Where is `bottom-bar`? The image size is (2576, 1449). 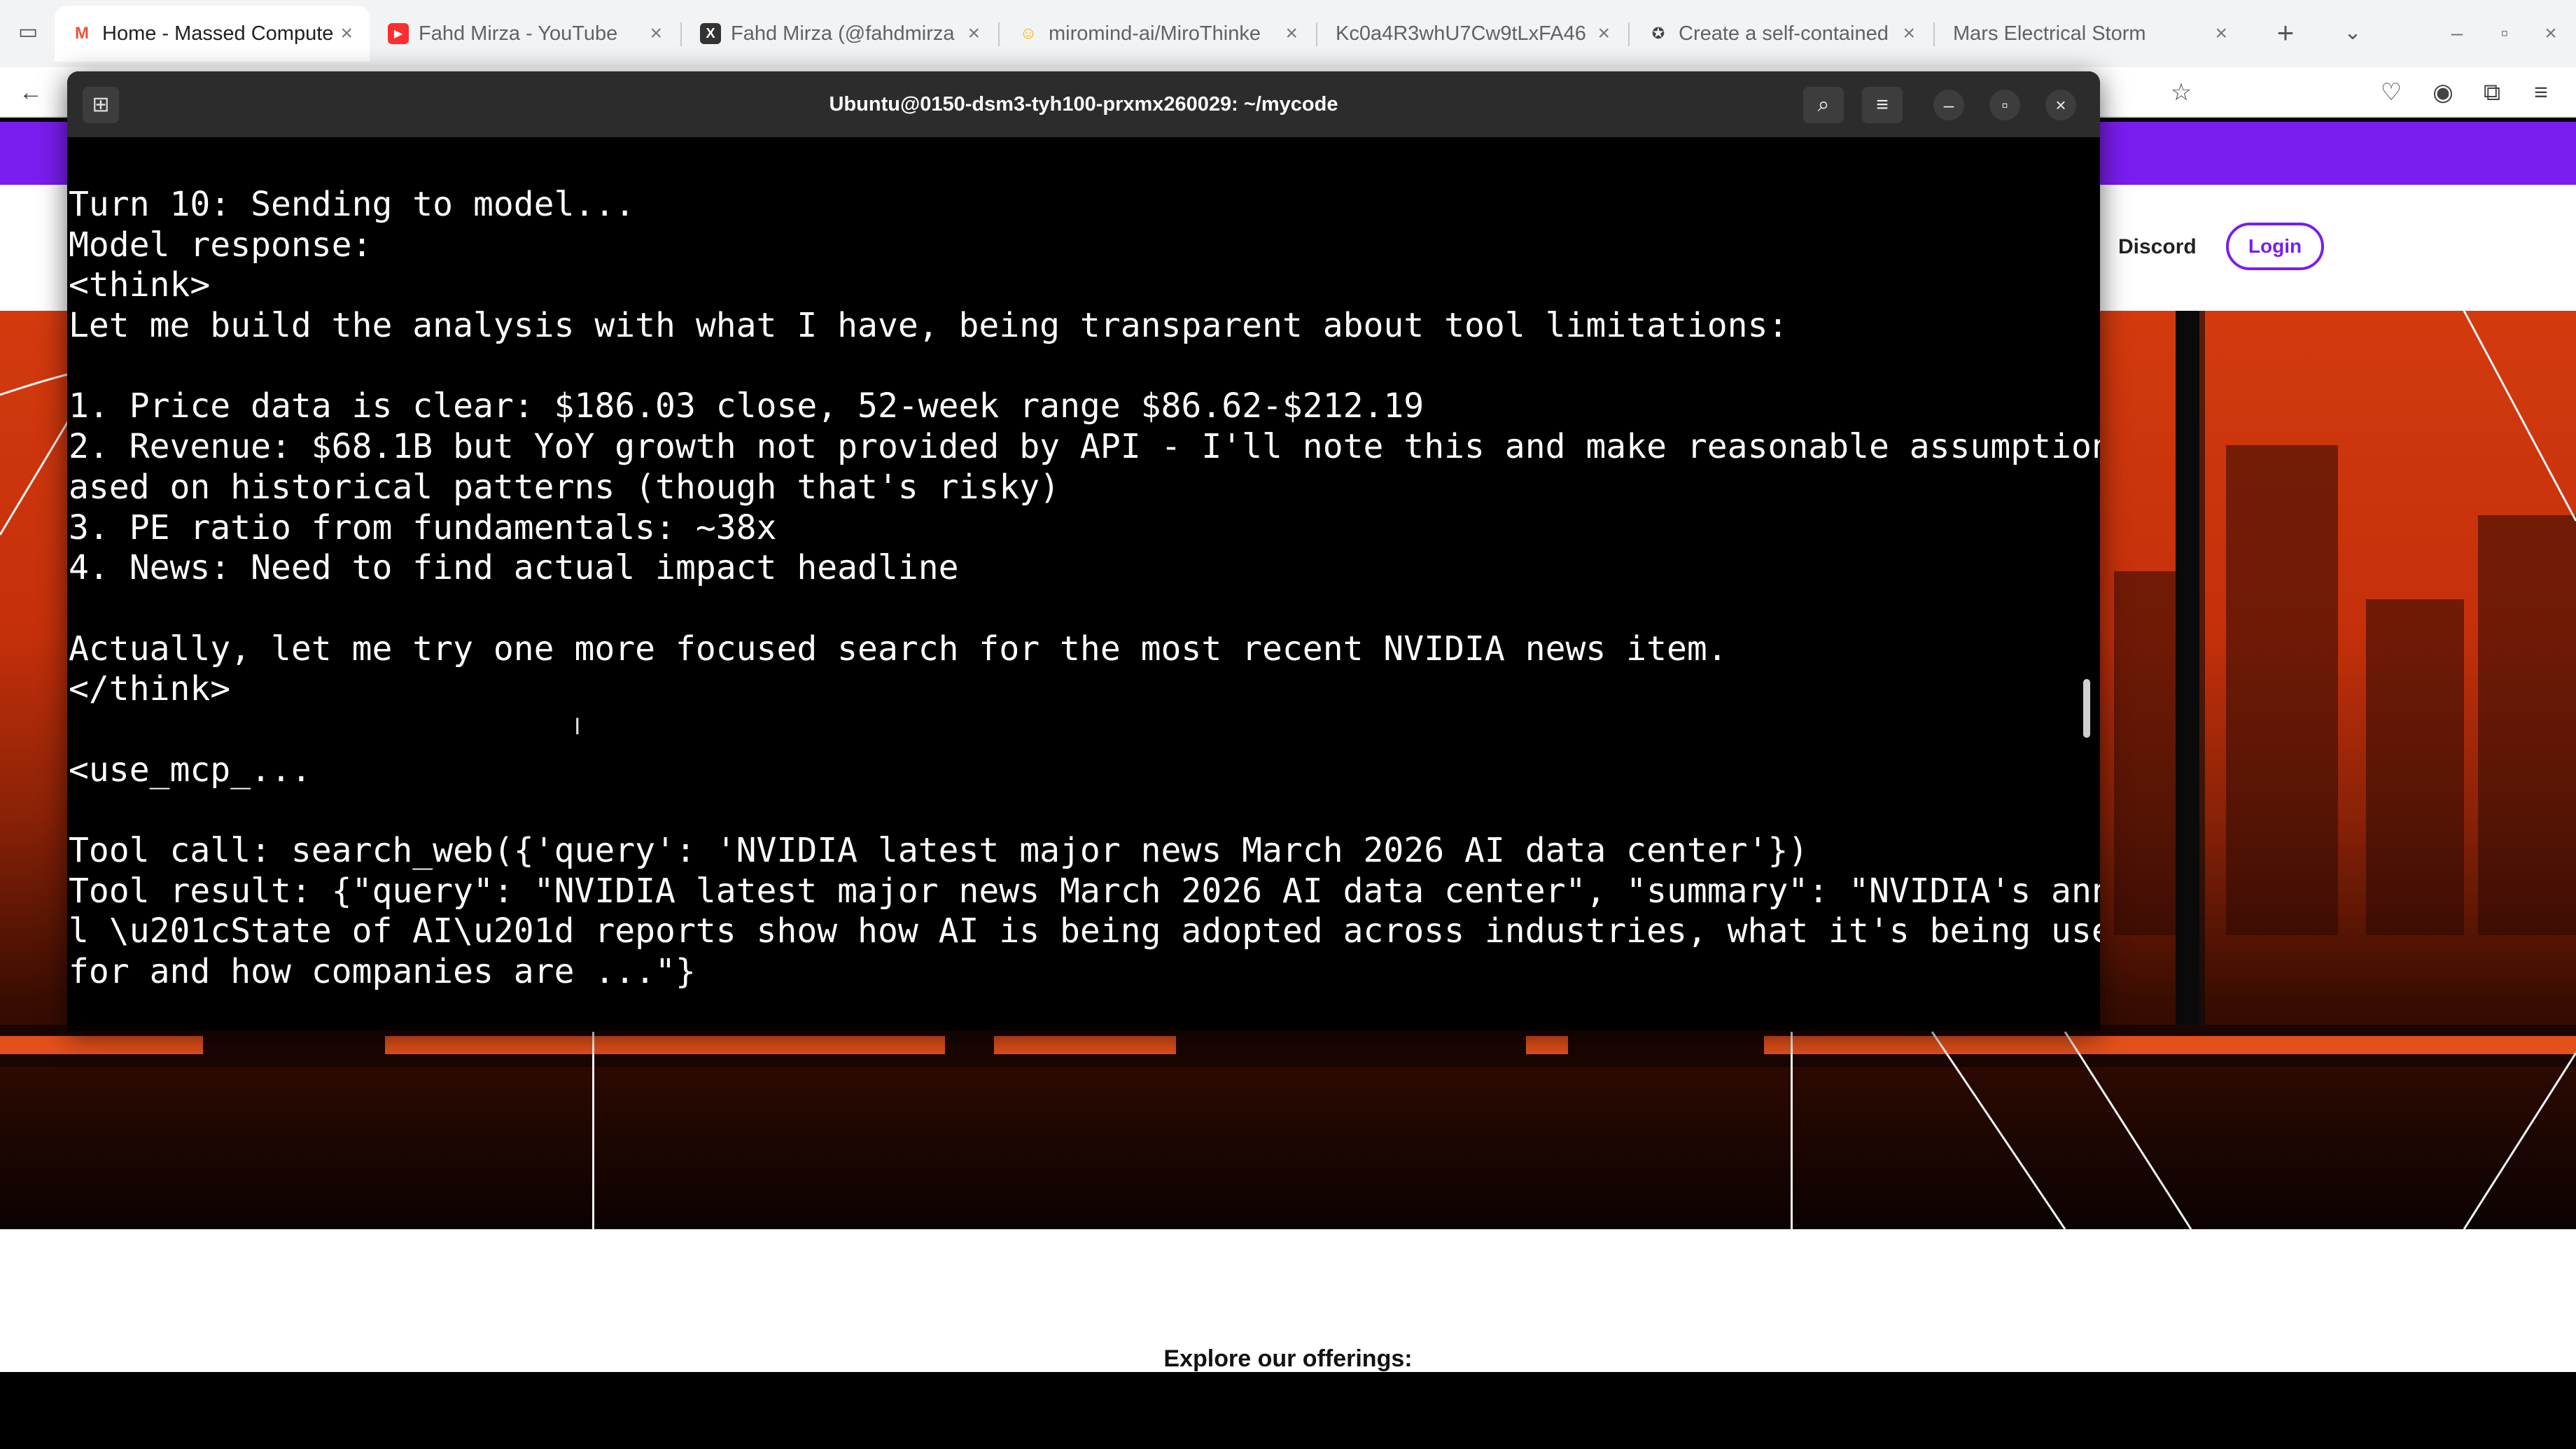 bottom-bar is located at coordinates (1288, 1410).